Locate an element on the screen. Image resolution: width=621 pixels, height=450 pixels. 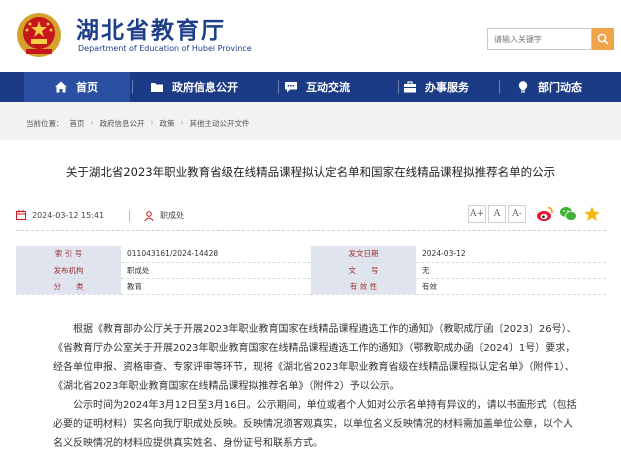
nav-item-label: 互动交流 is located at coordinates (328, 87).